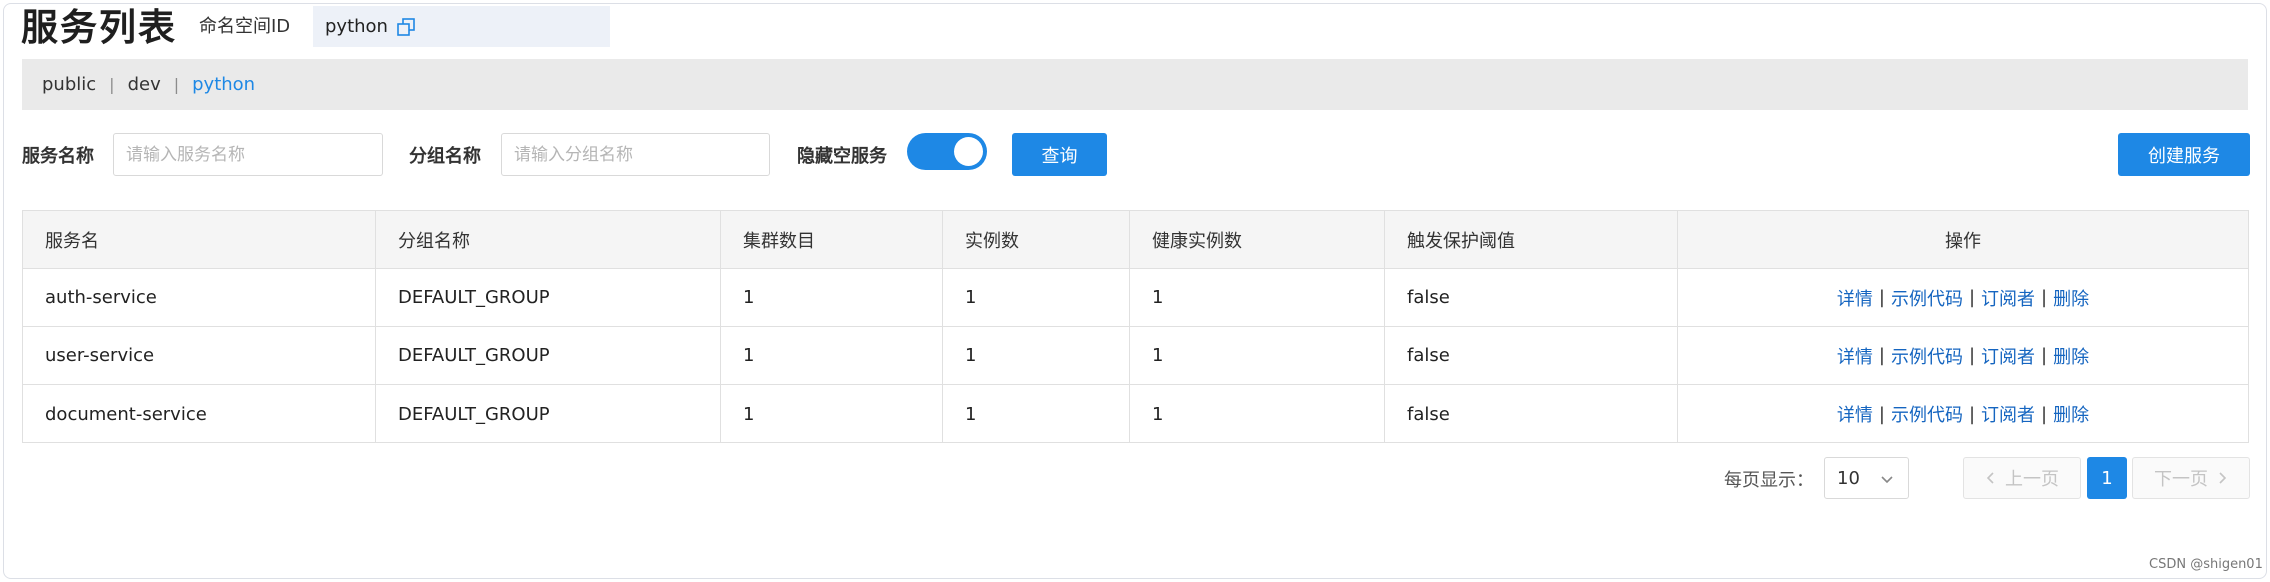 The height and width of the screenshot is (582, 2270). Describe the element at coordinates (2184, 154) in the screenshot. I see `create-service-button: 创建服务` at that location.